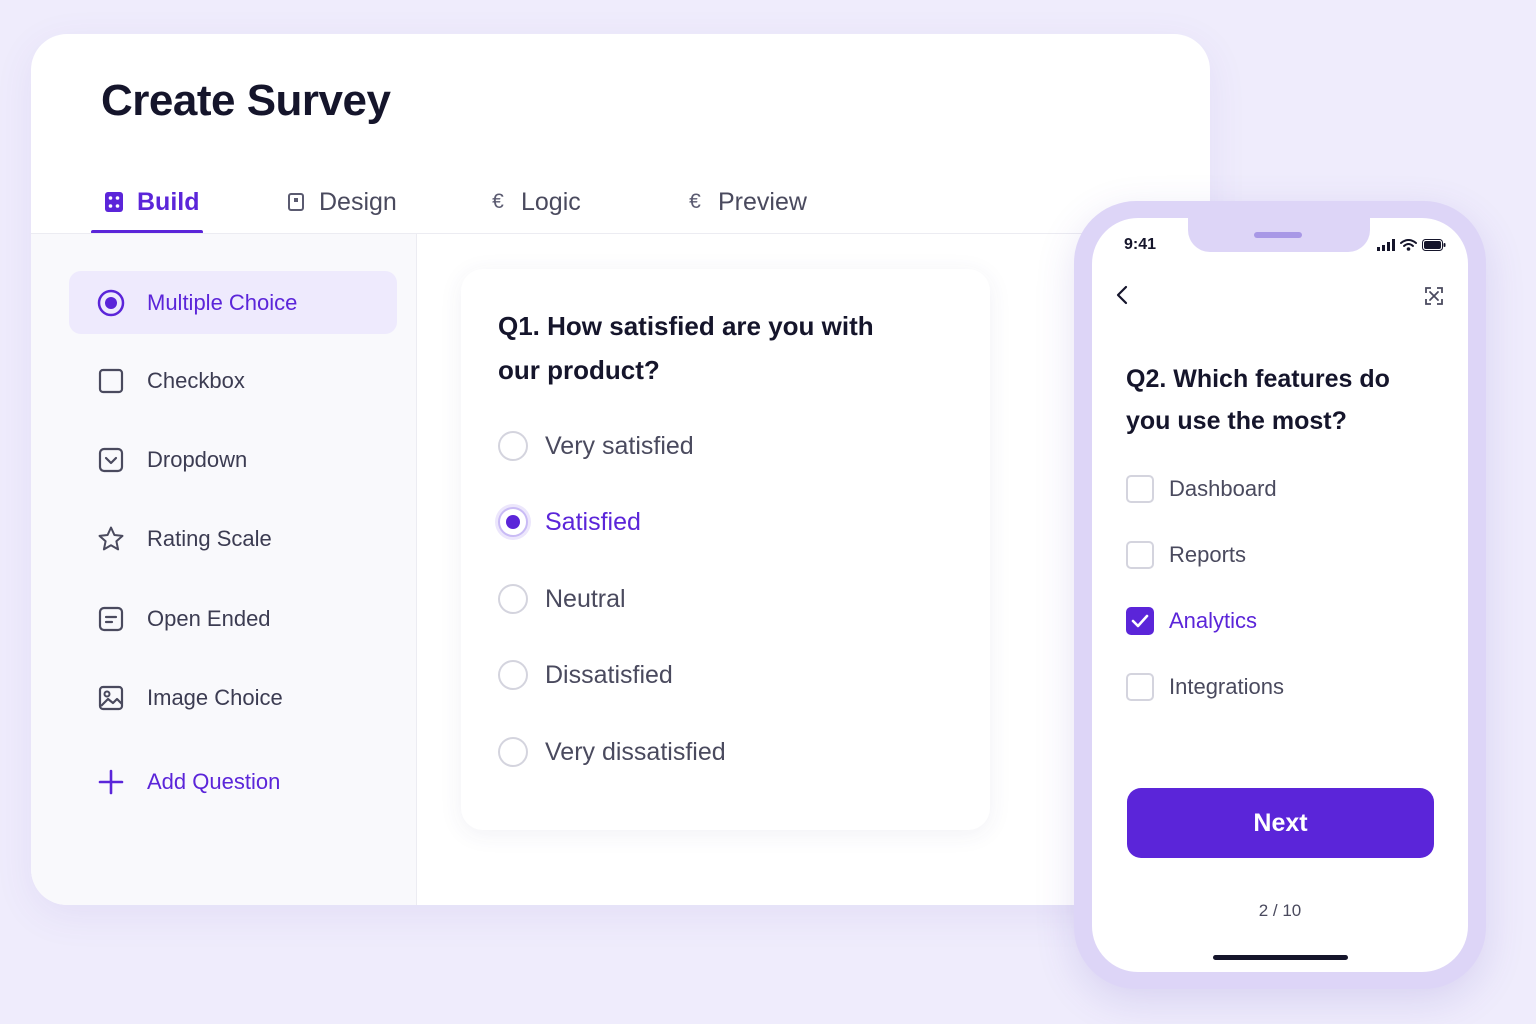  What do you see at coordinates (168, 201) in the screenshot?
I see `tab-label: Build` at bounding box center [168, 201].